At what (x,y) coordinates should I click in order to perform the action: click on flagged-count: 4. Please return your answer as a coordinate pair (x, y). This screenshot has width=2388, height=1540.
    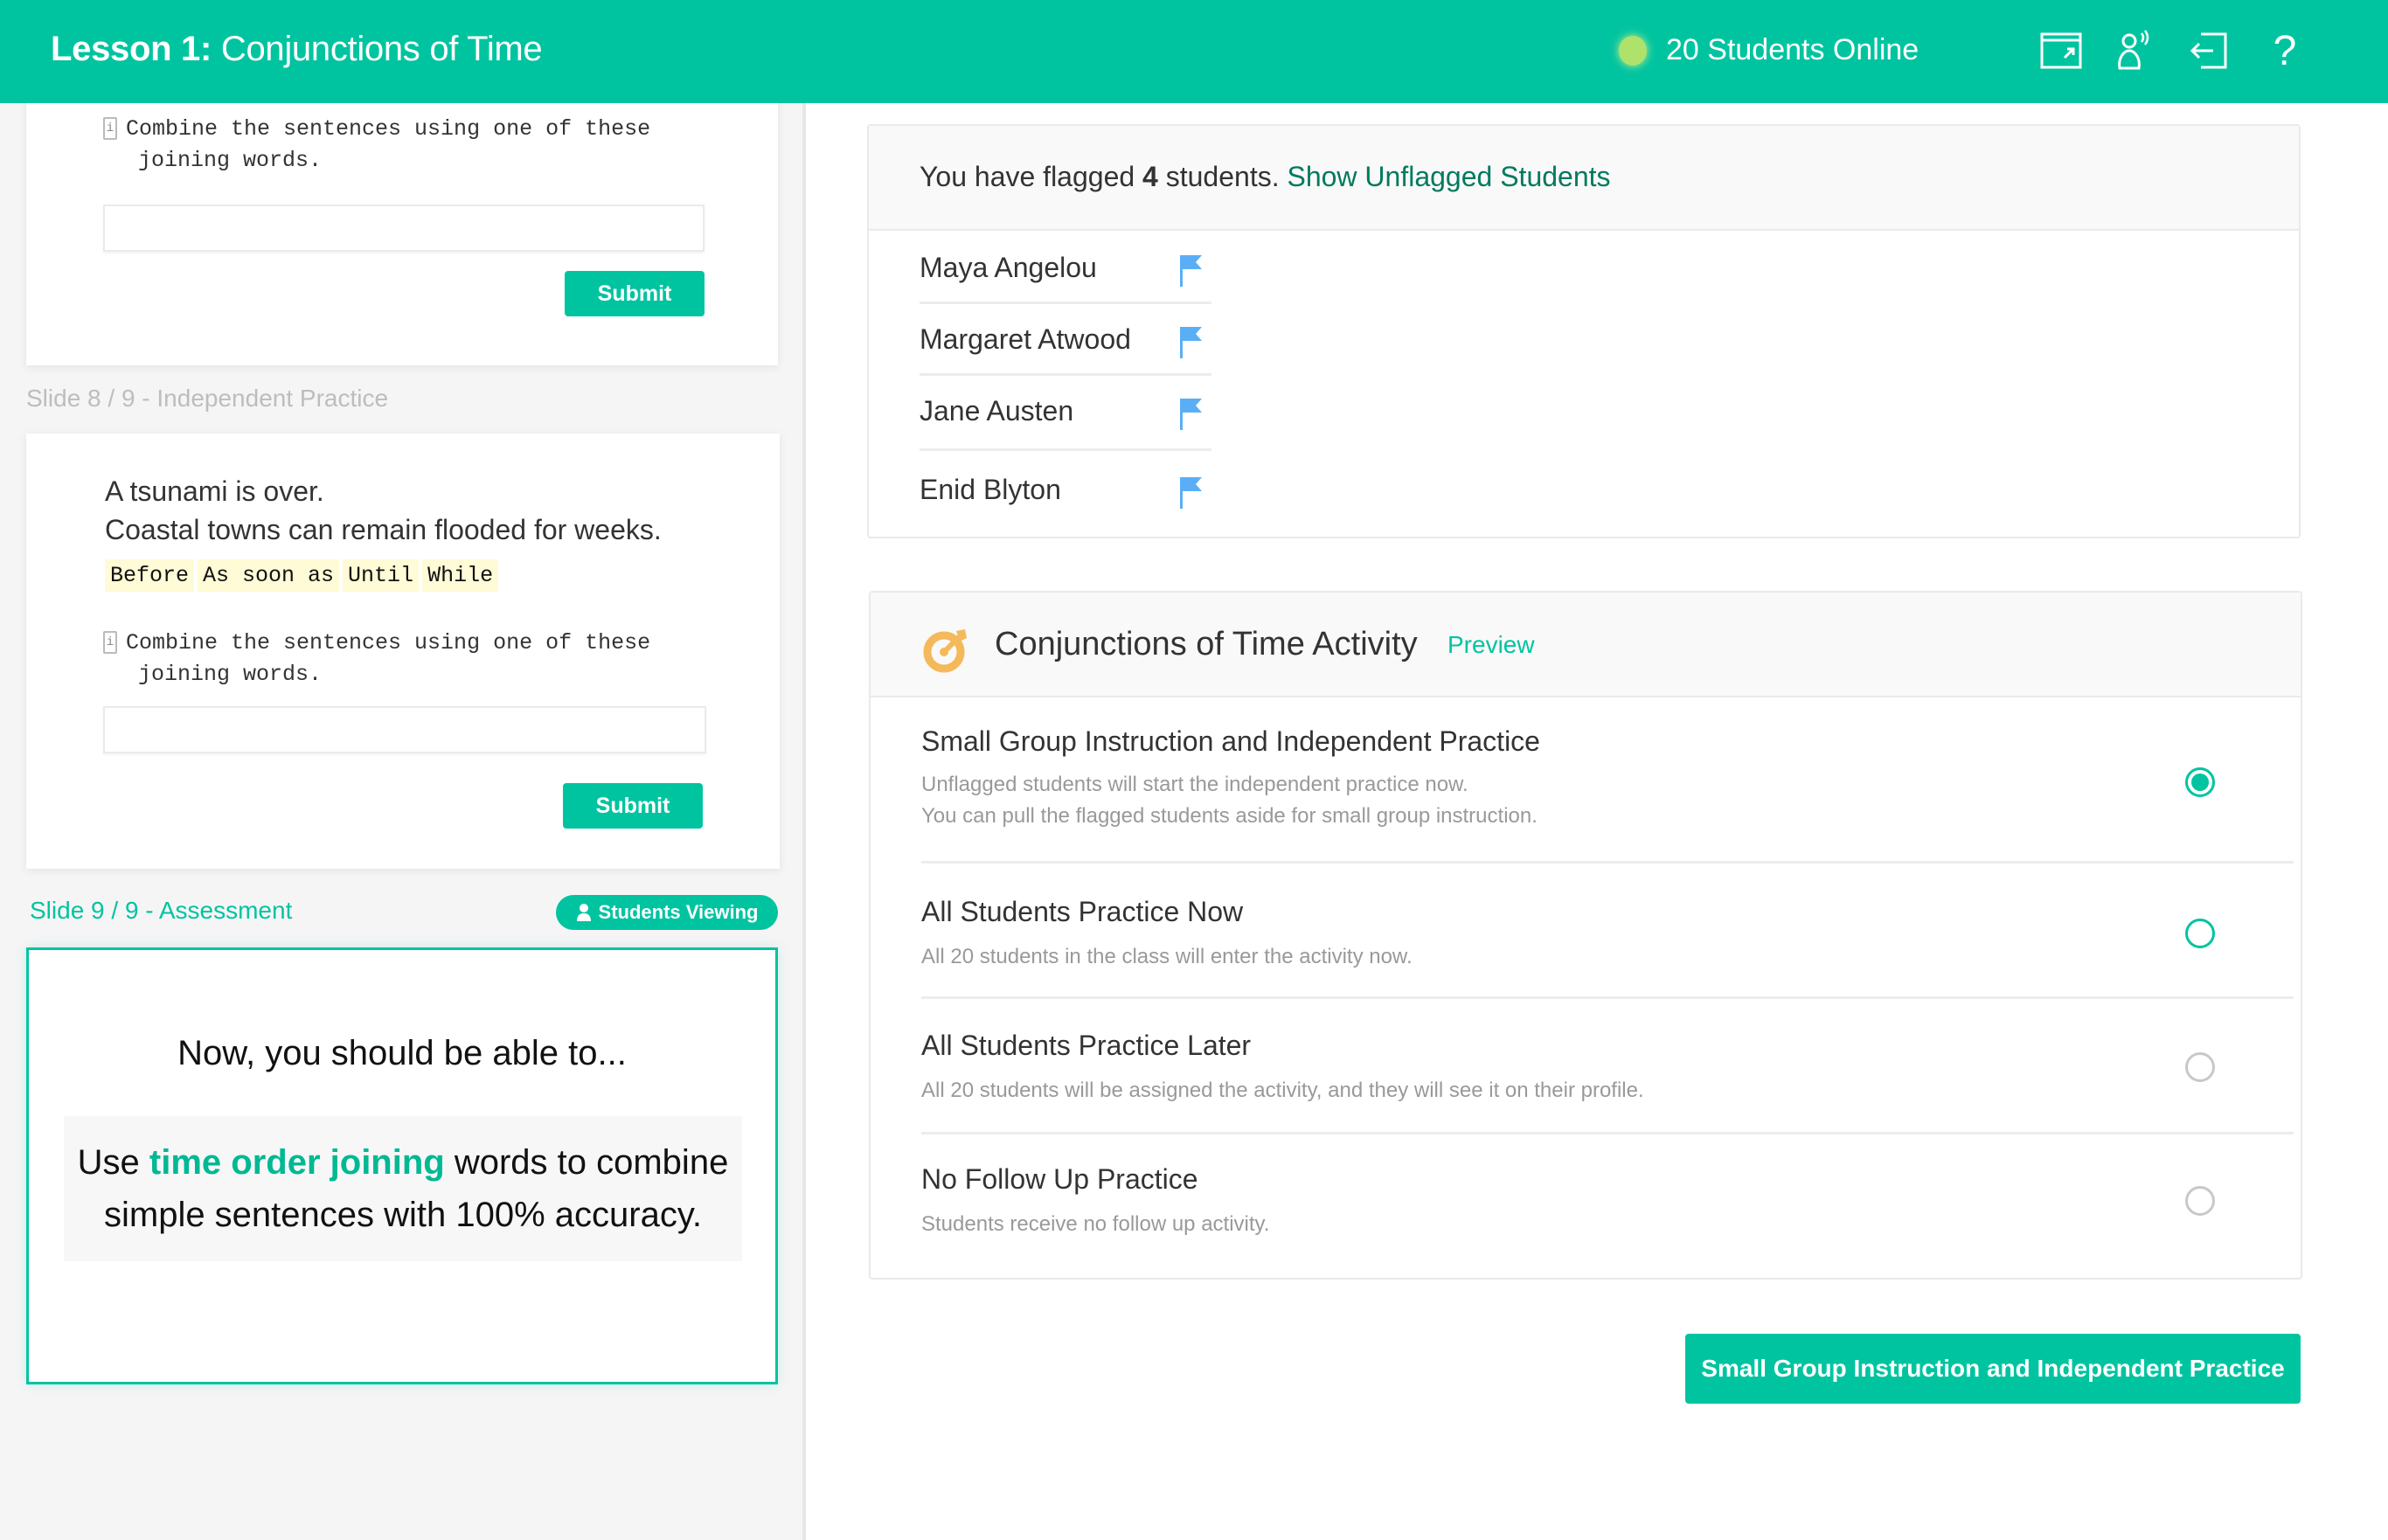
    Looking at the image, I should click on (1150, 177).